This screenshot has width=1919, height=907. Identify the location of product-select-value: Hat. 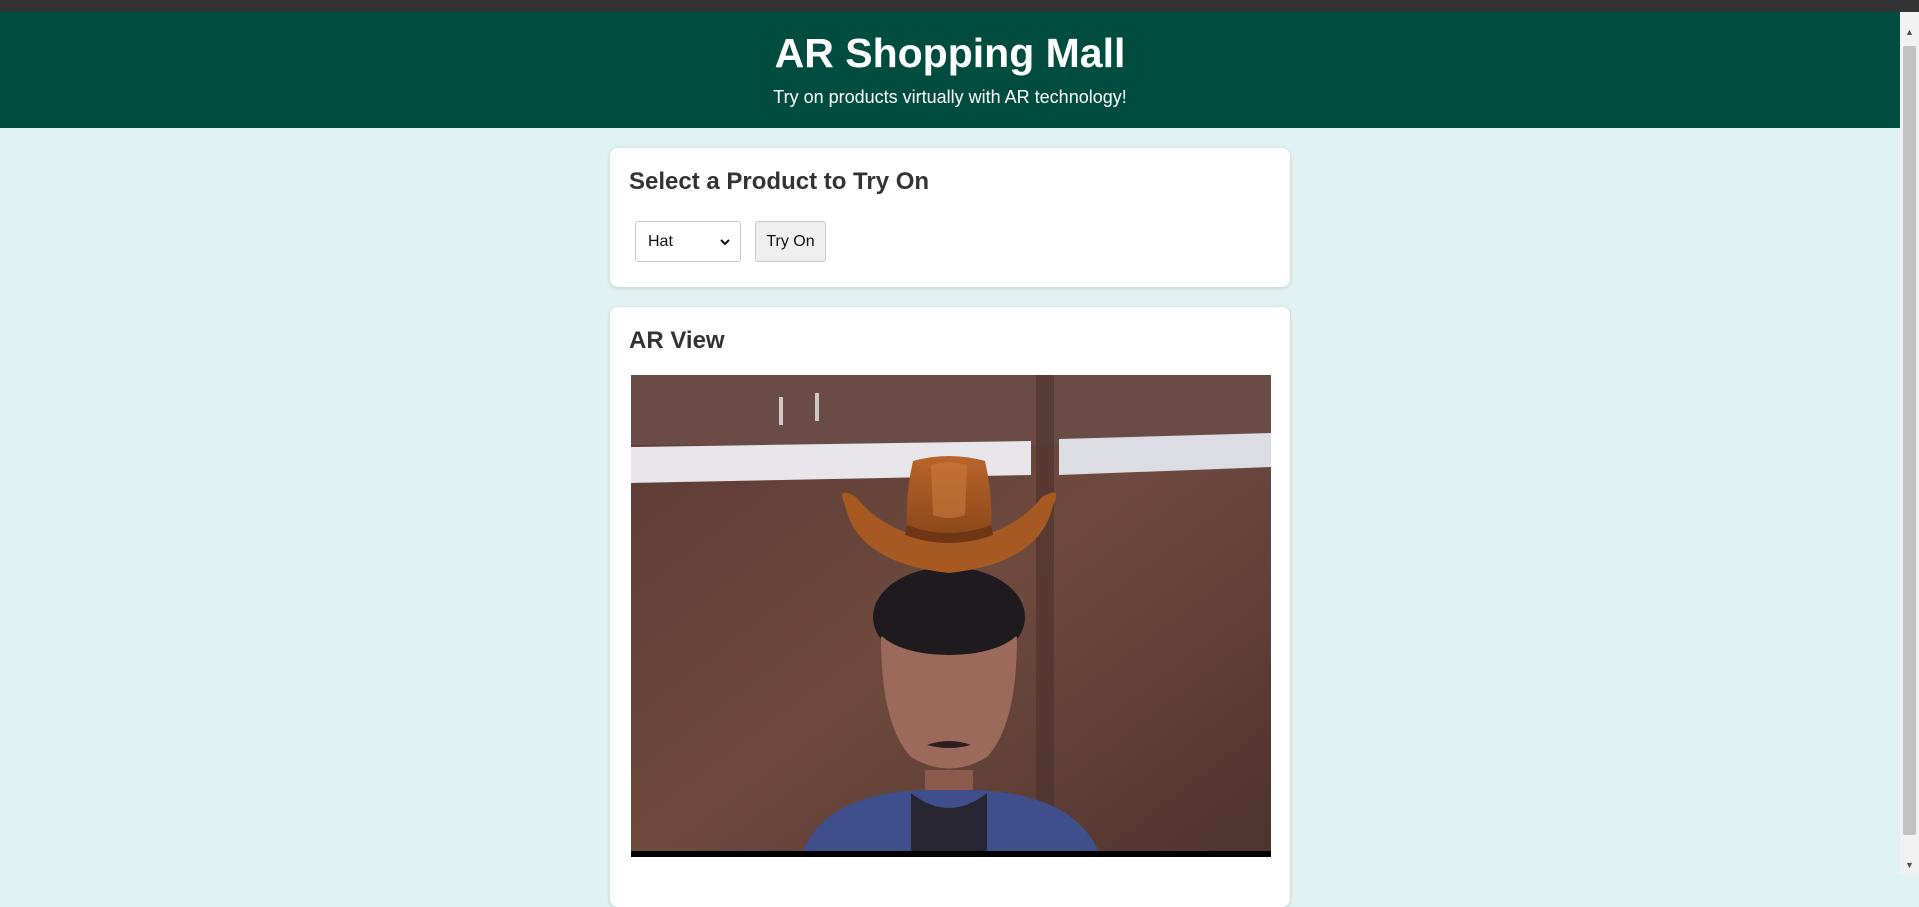
(660, 241).